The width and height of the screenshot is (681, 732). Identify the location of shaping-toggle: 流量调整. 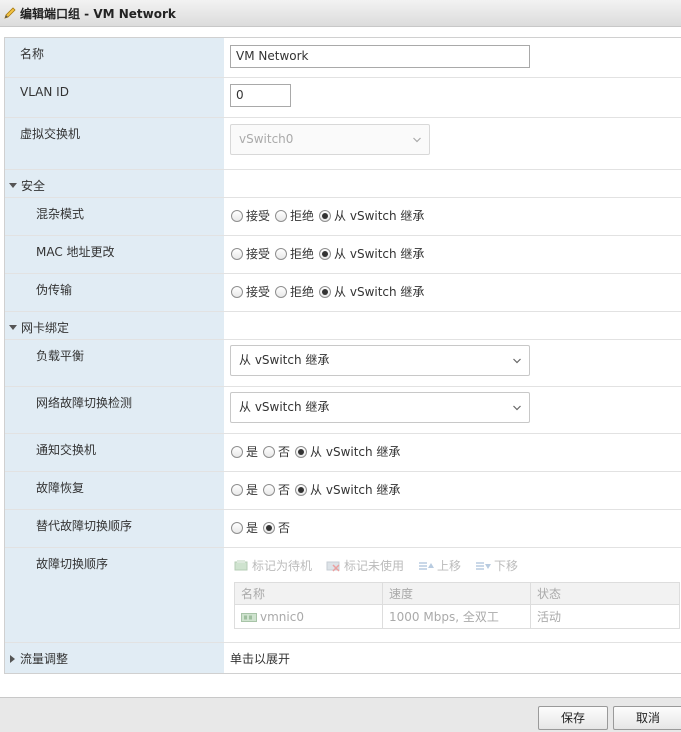
(38, 658).